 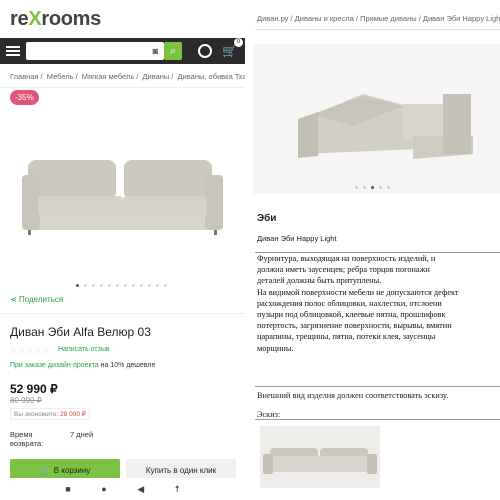 I want to click on discount-badge: -35%, so click(x=24, y=97).